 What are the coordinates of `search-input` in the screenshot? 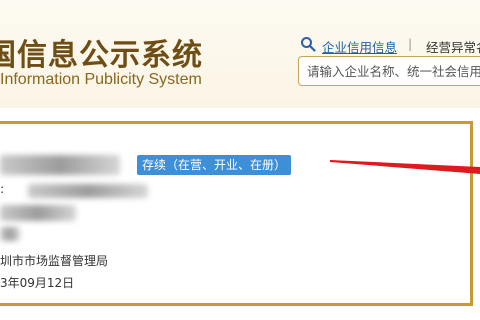 It's located at (389, 71).